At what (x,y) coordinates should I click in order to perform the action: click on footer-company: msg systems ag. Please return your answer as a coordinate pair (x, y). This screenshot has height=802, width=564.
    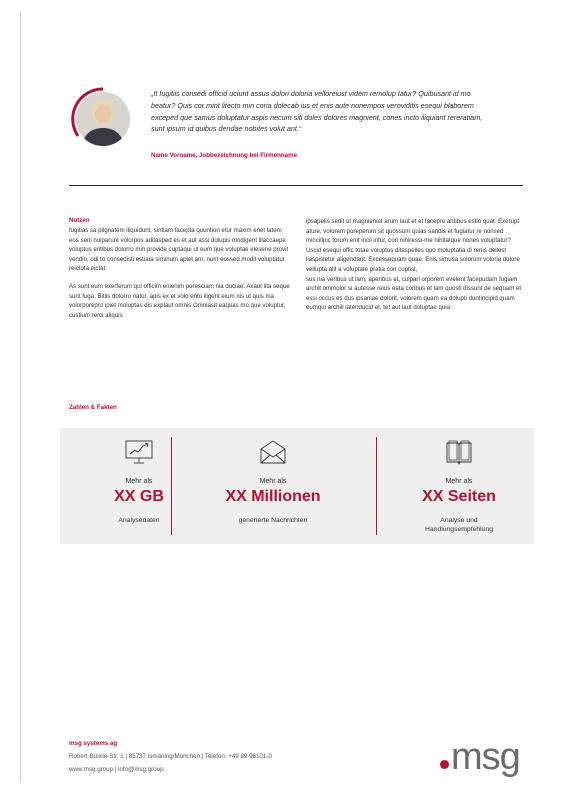
    Looking at the image, I should click on (93, 743).